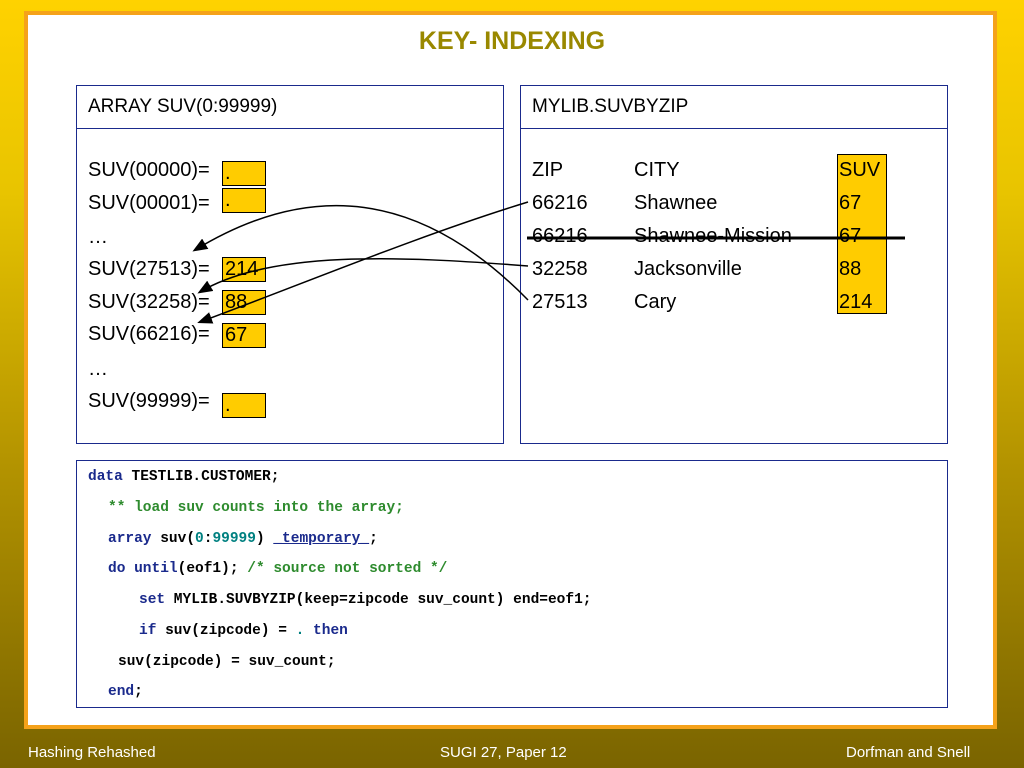  What do you see at coordinates (908, 752) in the screenshot?
I see `footer-right: Dorfman and Snell` at bounding box center [908, 752].